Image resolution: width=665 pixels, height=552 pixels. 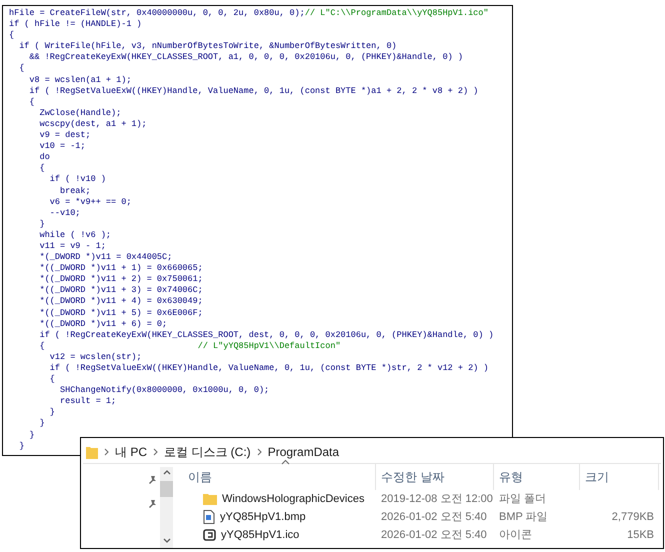 I want to click on code-line: v8 = wcslen(a1 + 1);, so click(x=80, y=80).